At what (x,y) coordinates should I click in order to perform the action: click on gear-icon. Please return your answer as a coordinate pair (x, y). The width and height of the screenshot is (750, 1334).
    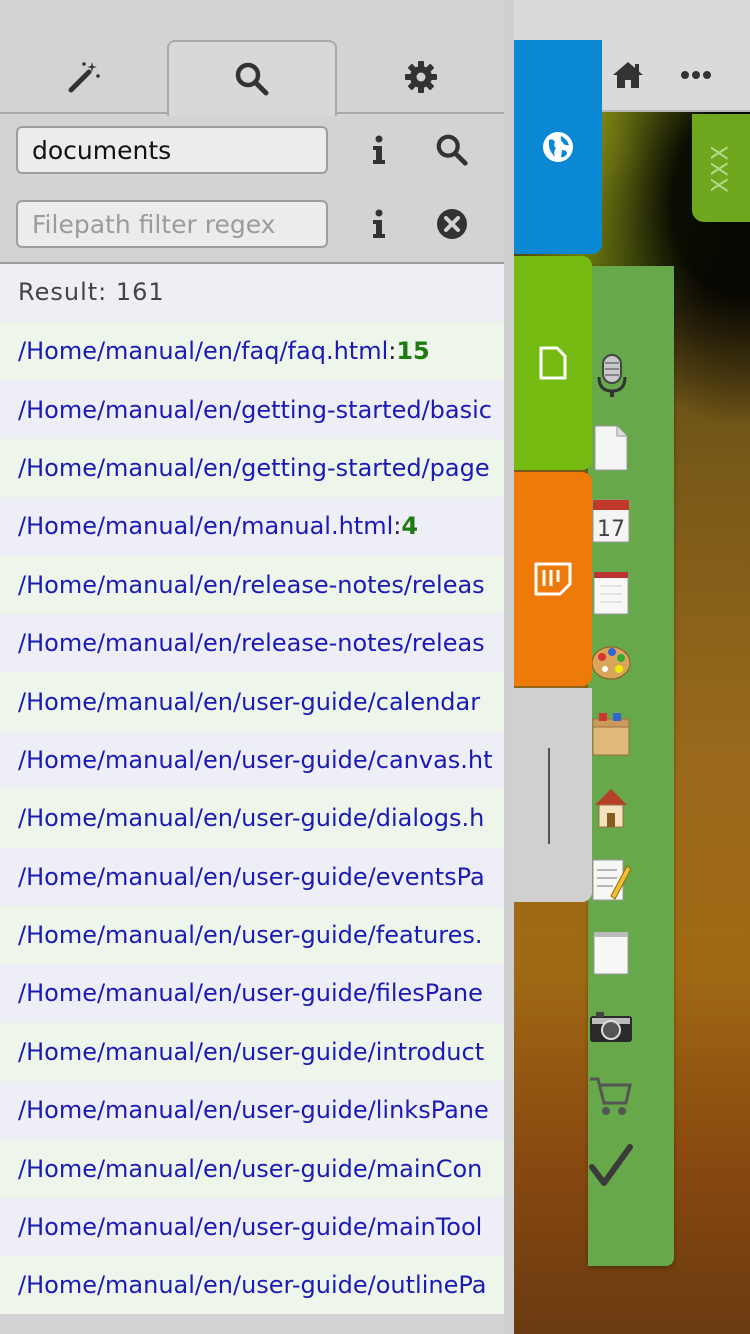
    Looking at the image, I should click on (420, 77).